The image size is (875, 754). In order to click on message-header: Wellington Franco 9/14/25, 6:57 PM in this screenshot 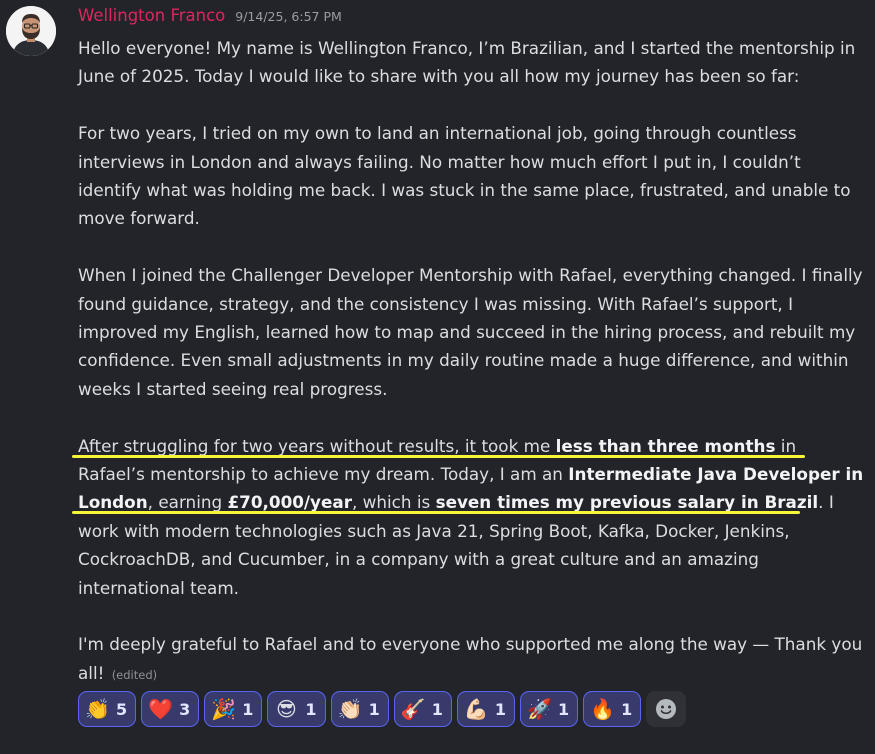, I will do `click(210, 18)`.